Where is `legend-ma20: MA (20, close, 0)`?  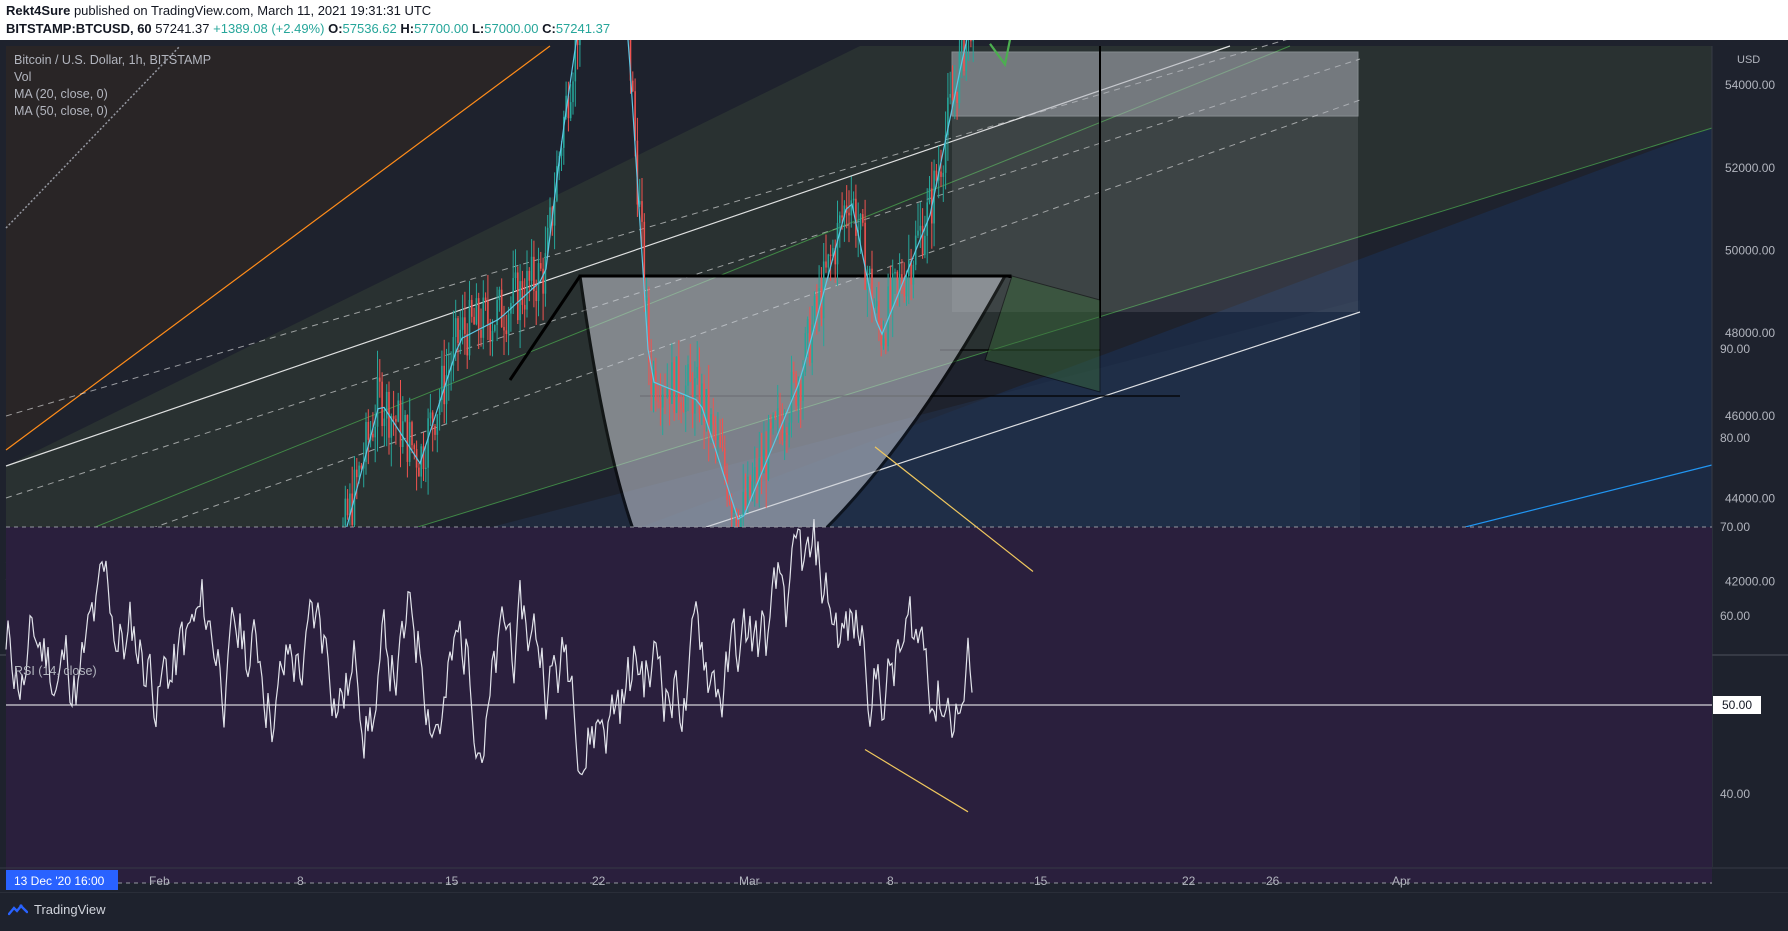
legend-ma20: MA (20, close, 0) is located at coordinates (112, 94).